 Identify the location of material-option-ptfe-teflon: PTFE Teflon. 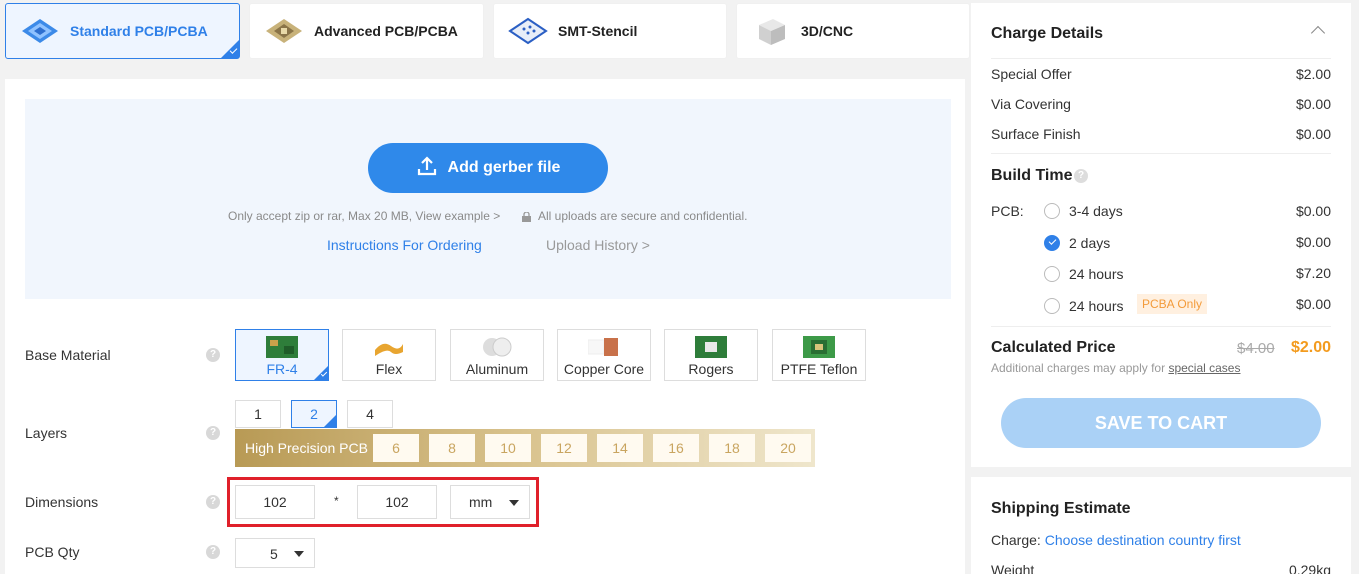
(819, 355).